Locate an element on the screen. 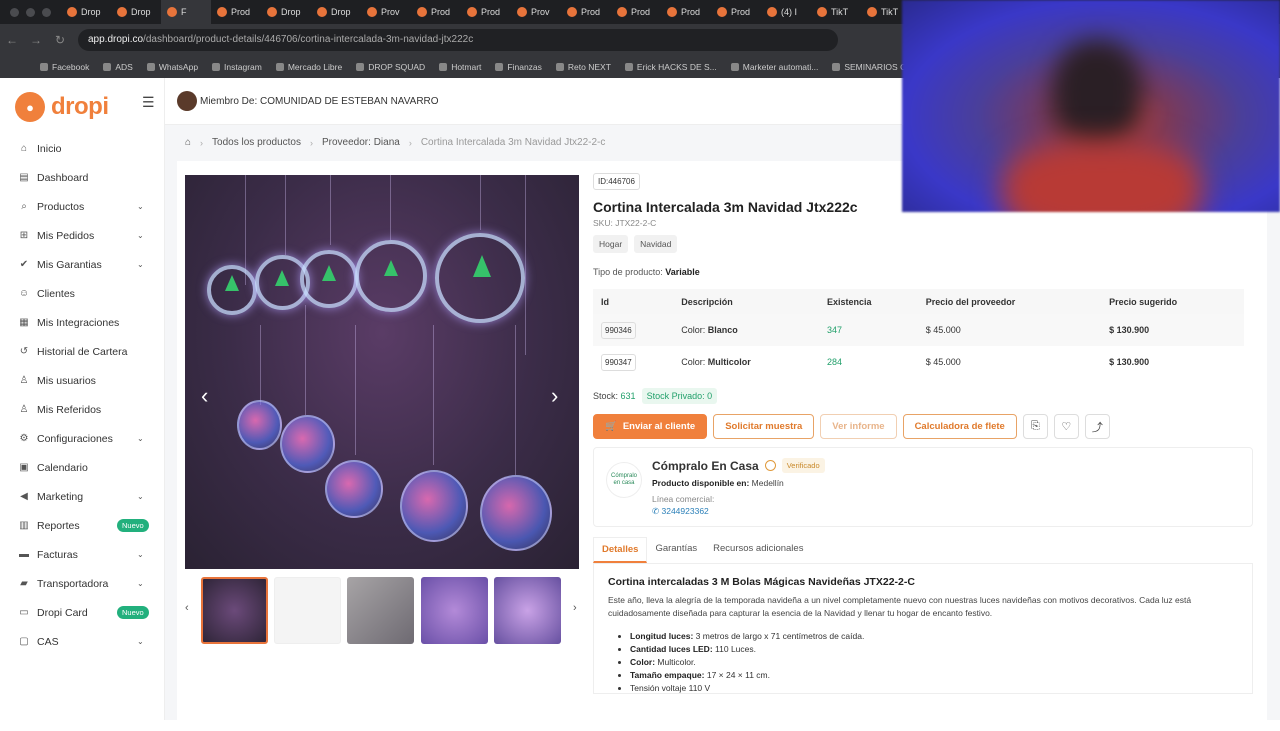  thumbs-next-icon: › is located at coordinates (575, 608).